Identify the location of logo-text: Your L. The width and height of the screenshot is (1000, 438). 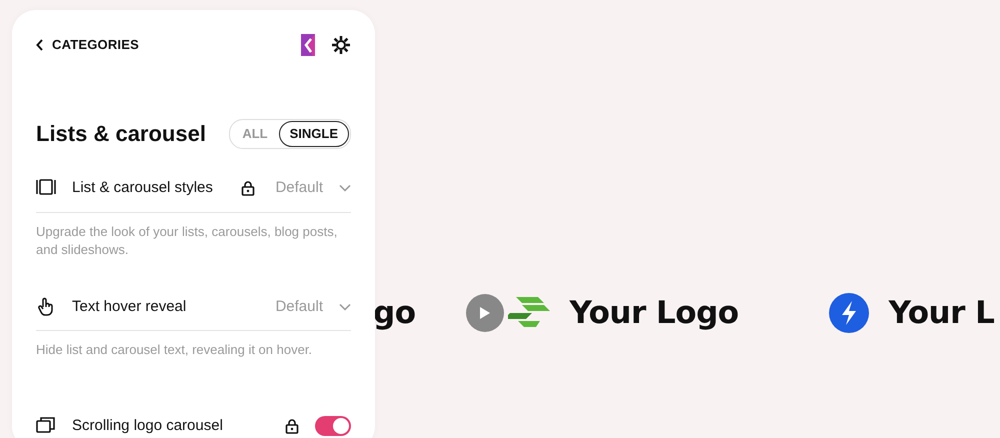
(941, 313).